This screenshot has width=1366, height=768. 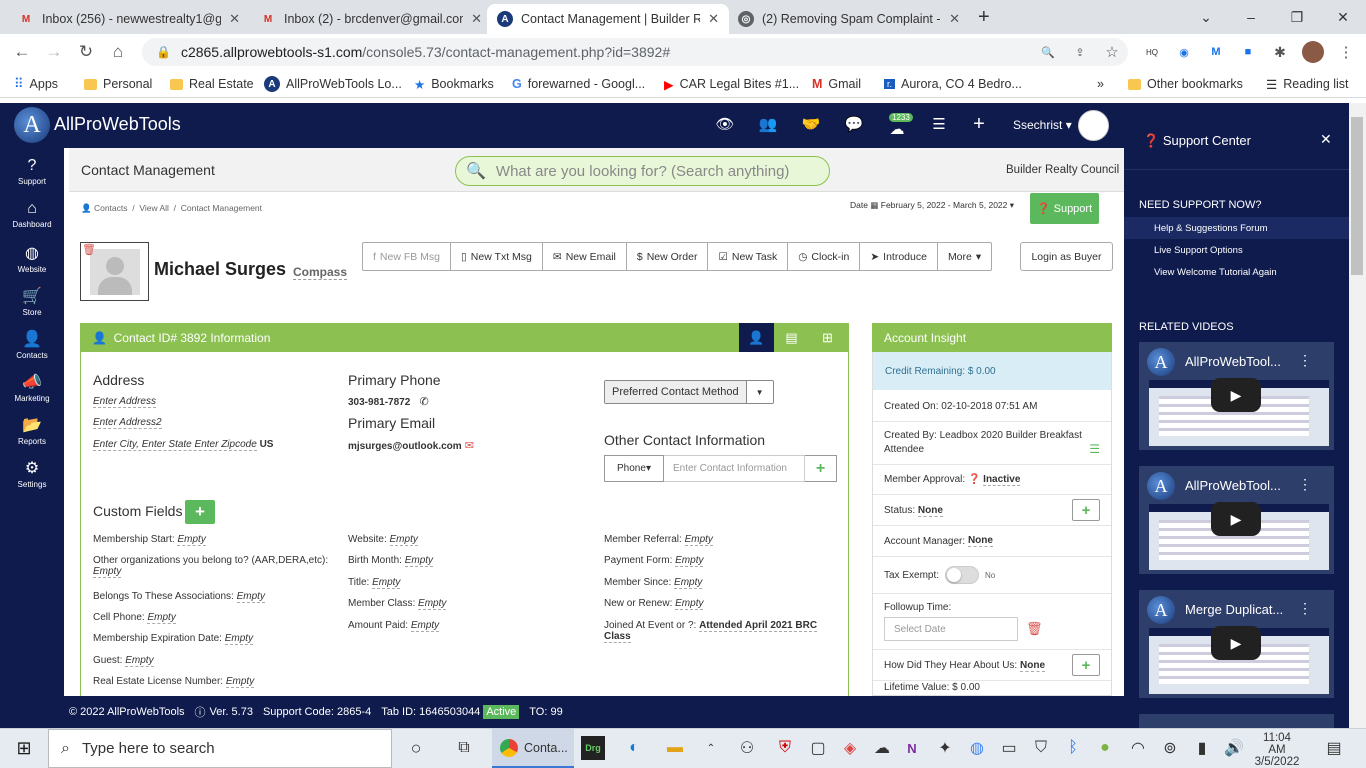 What do you see at coordinates (1094, 449) in the screenshot?
I see `list-icon: ☰` at bounding box center [1094, 449].